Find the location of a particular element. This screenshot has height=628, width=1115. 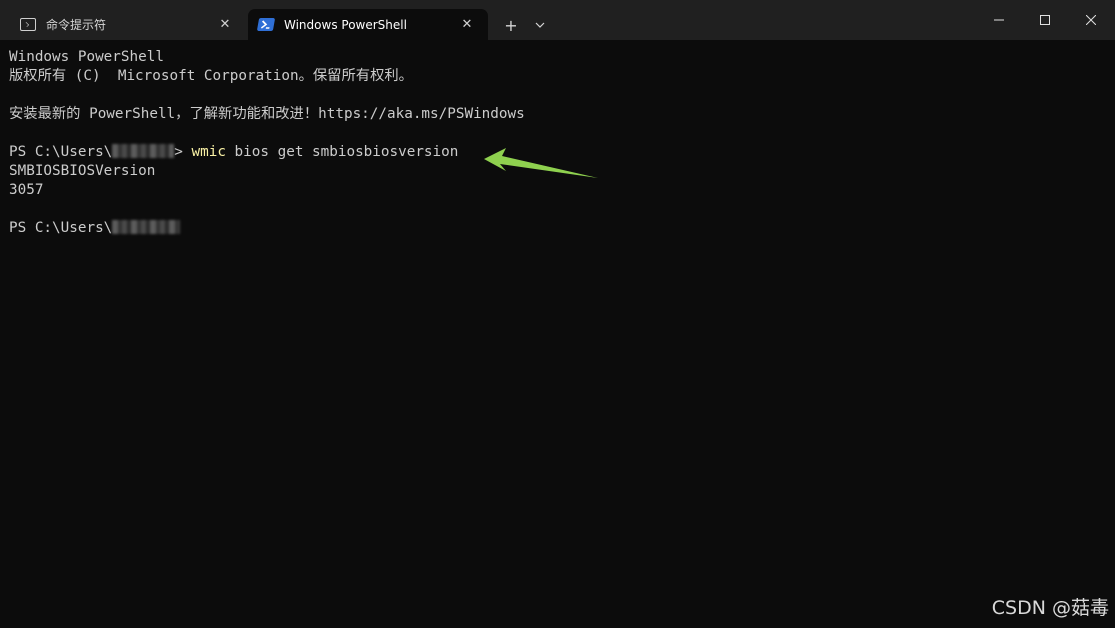

prompt-suffix: > is located at coordinates (178, 152).